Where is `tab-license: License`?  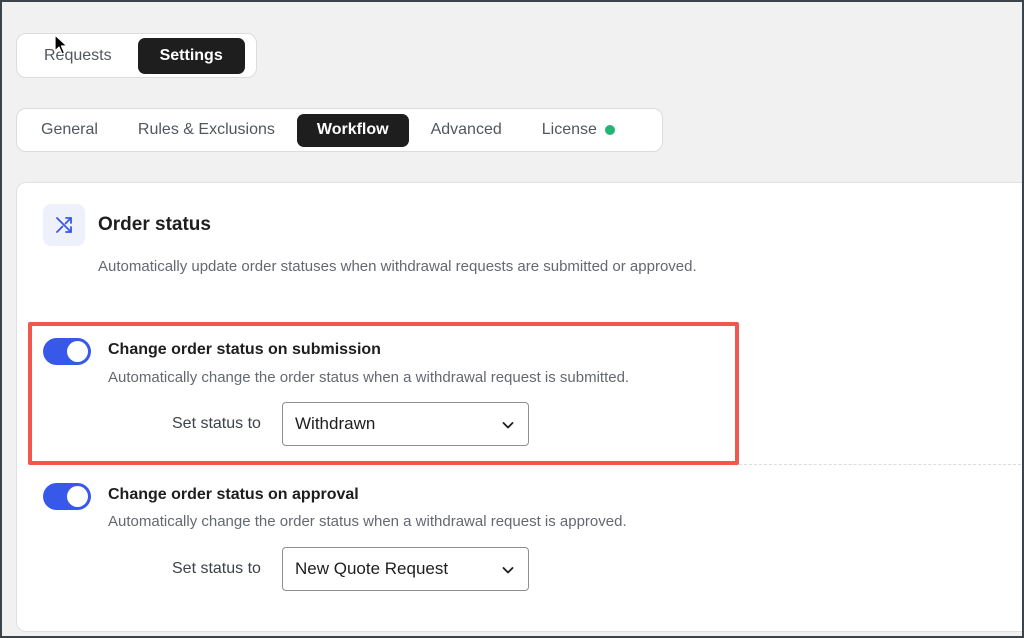 tab-license: License is located at coordinates (578, 130).